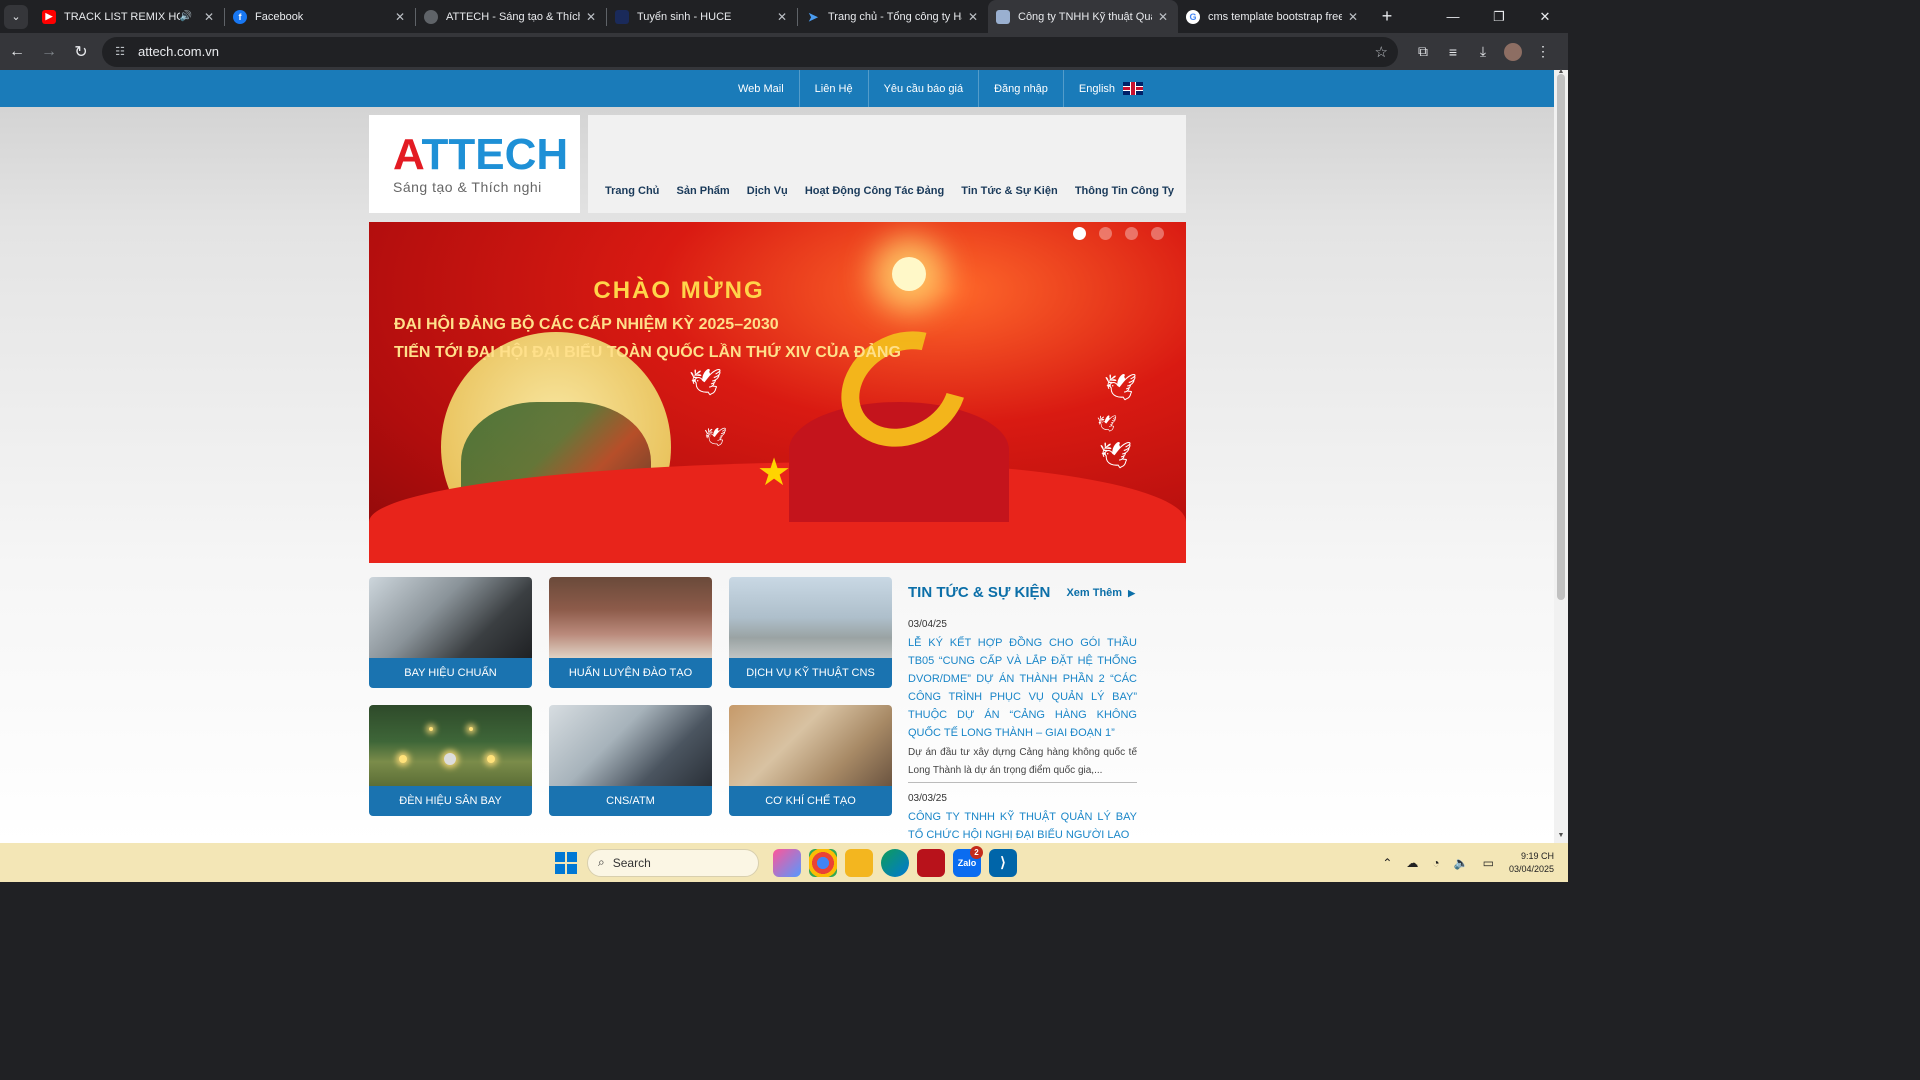 The height and width of the screenshot is (1080, 1920). I want to click on bookmark-star-icon: ☆, so click(1381, 52).